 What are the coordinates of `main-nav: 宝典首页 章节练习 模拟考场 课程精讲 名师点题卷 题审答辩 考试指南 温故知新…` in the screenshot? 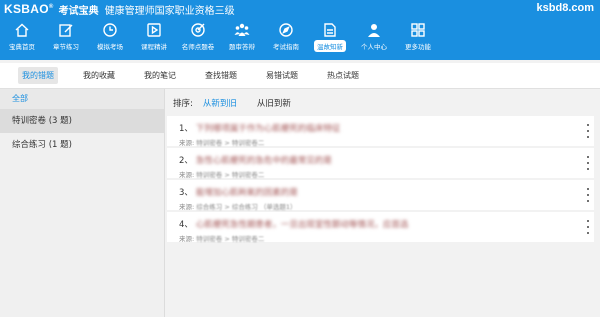 It's located at (300, 39).